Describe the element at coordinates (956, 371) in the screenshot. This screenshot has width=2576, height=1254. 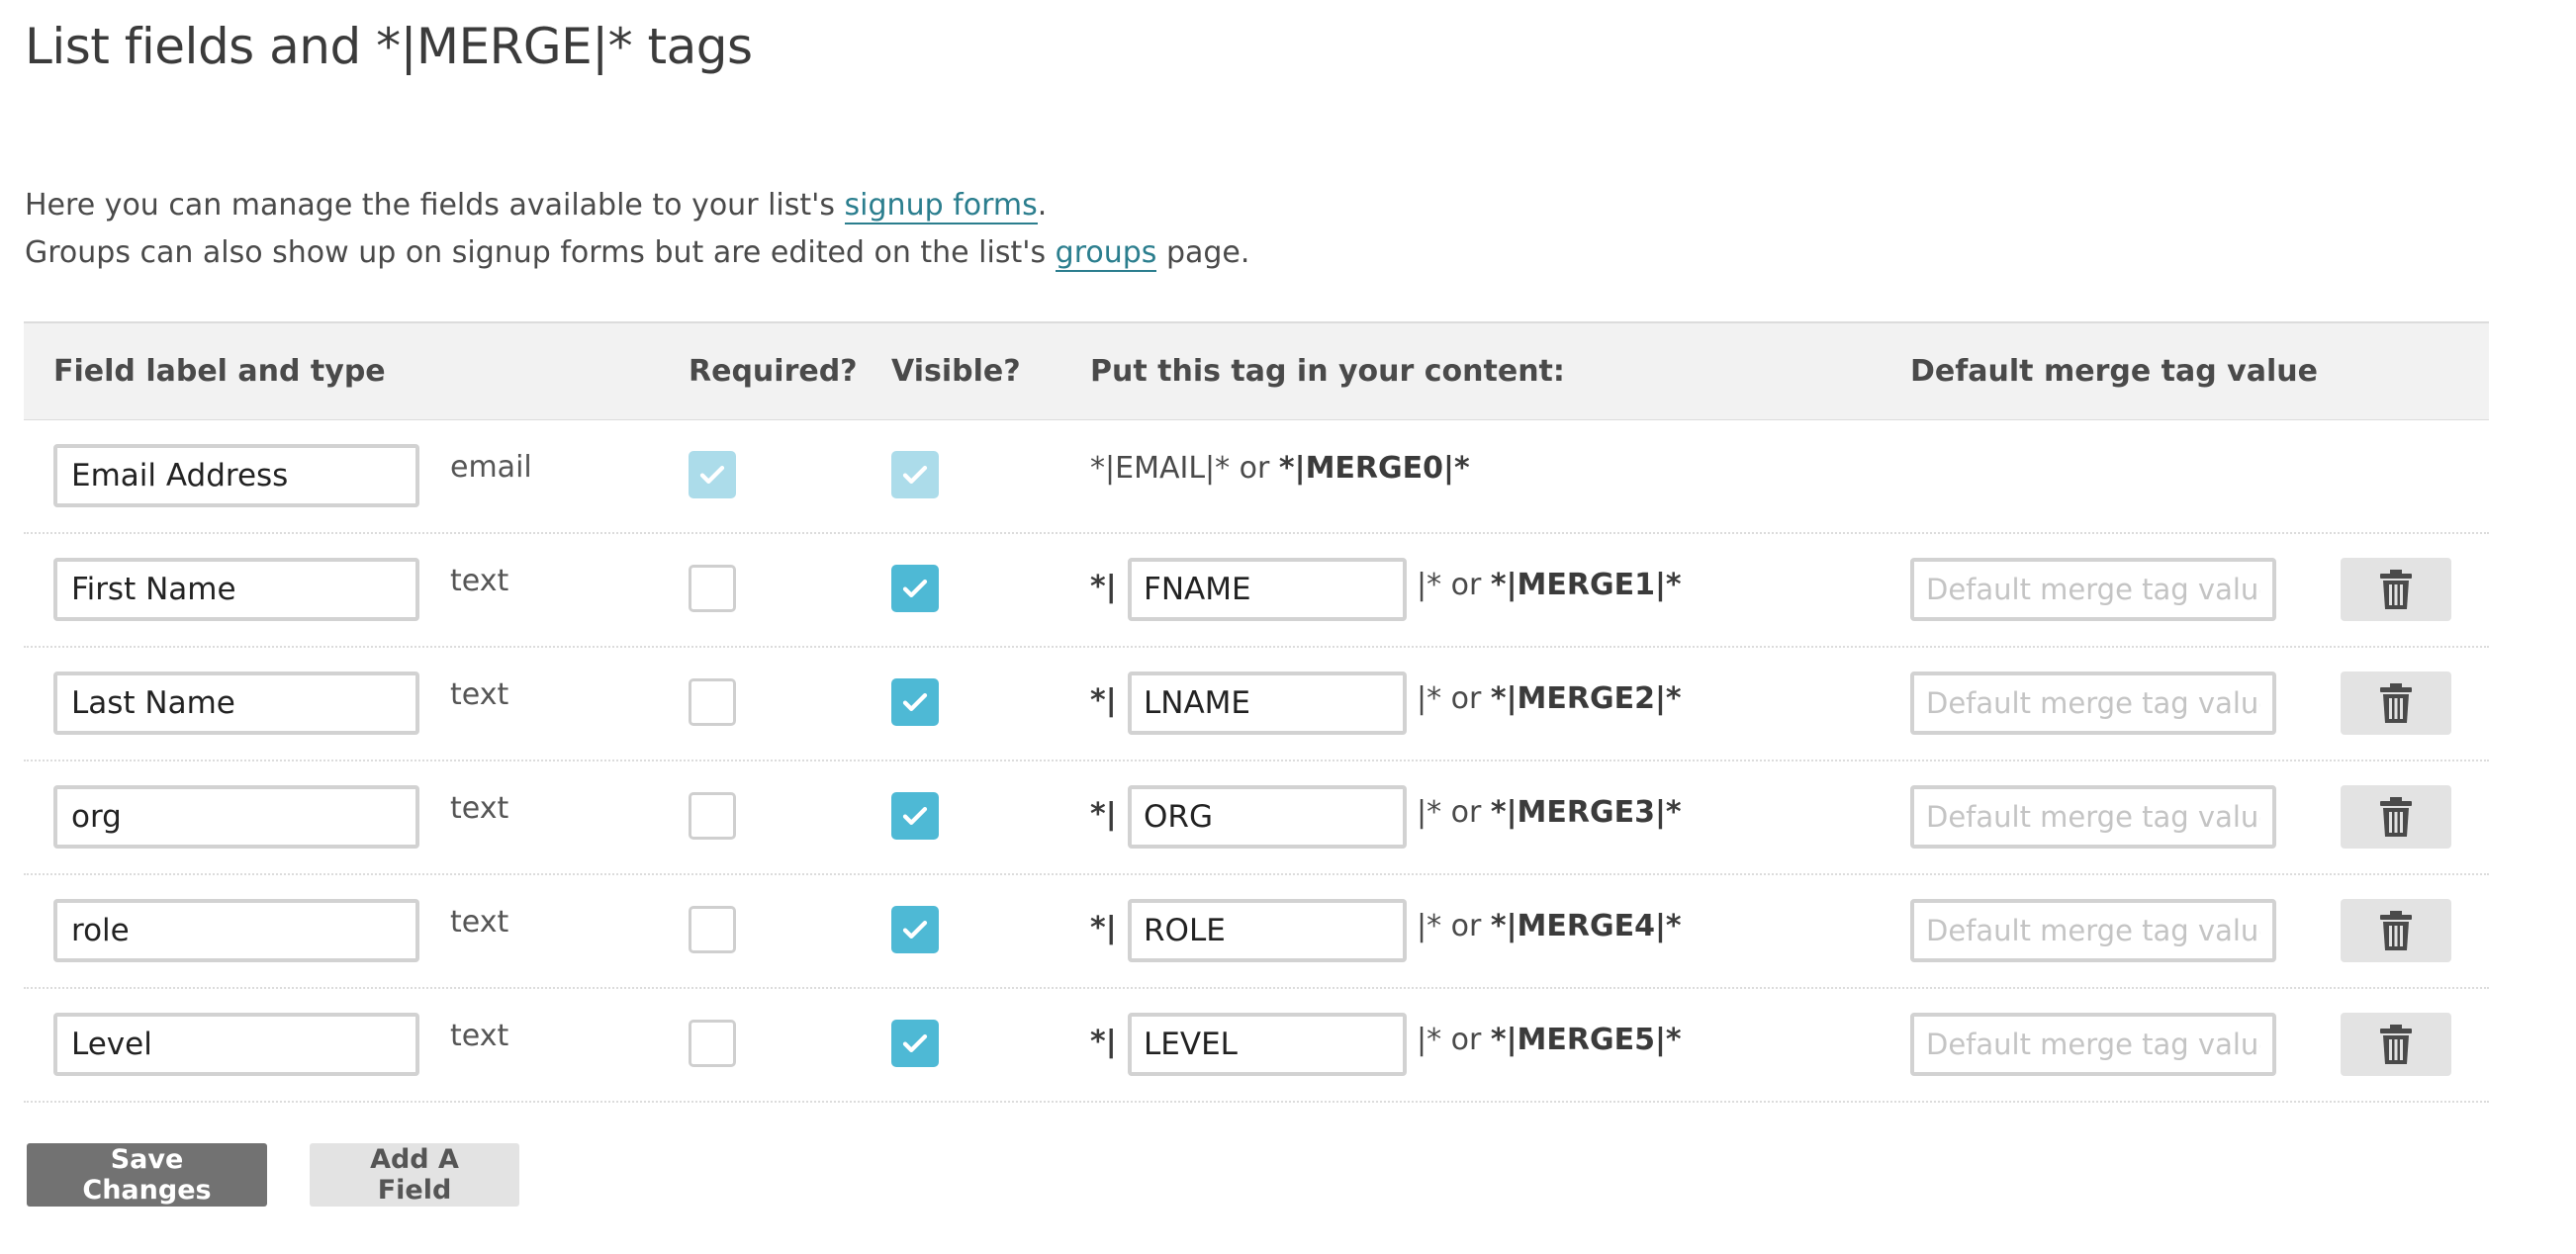
I see `header-visible: Visible?` at that location.